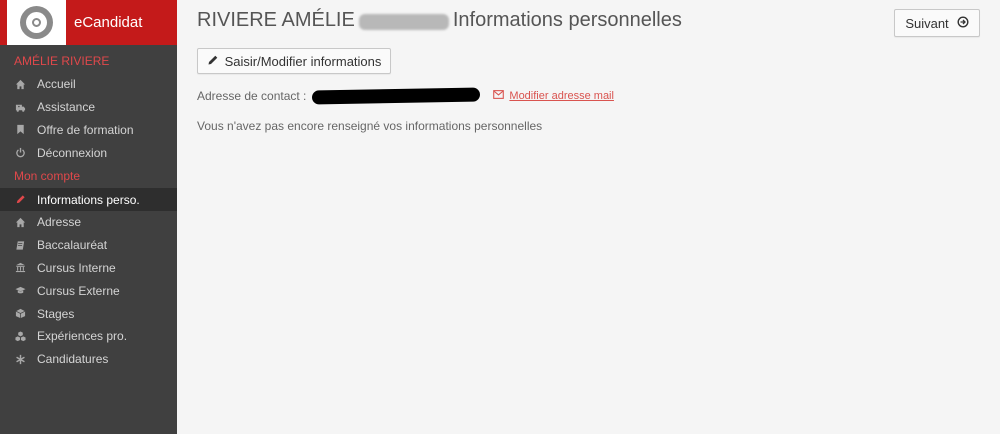  I want to click on ambulance-icon, so click(20, 107).